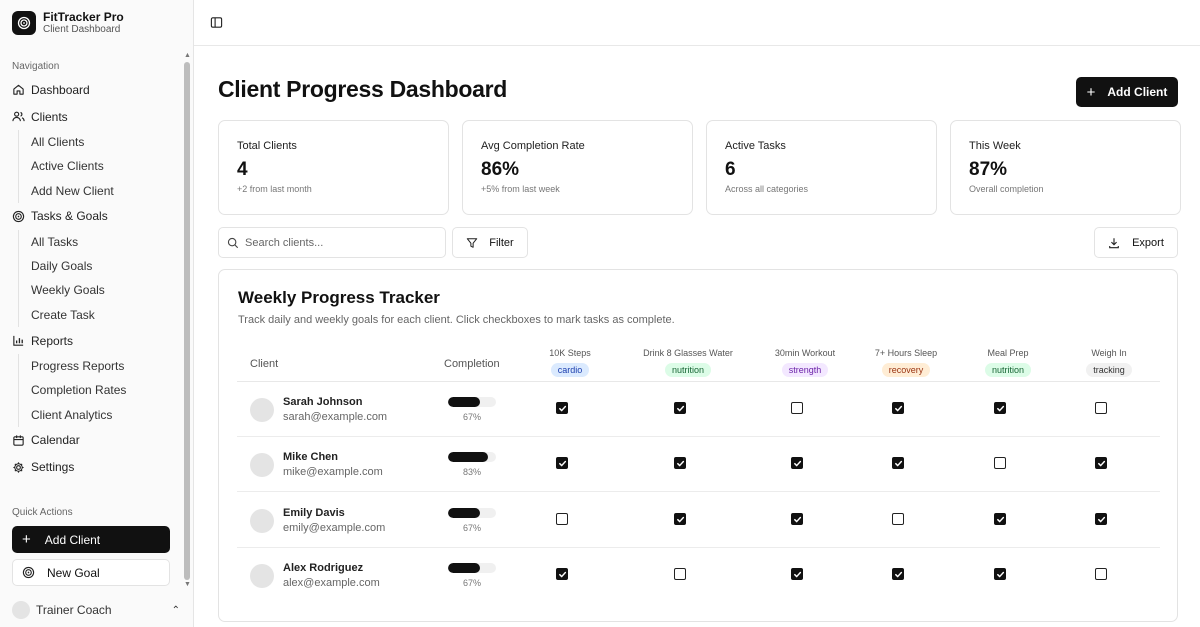 This screenshot has height=627, width=1200. What do you see at coordinates (570, 363) in the screenshot?
I see `column-header-task: 10K Steps cardio` at bounding box center [570, 363].